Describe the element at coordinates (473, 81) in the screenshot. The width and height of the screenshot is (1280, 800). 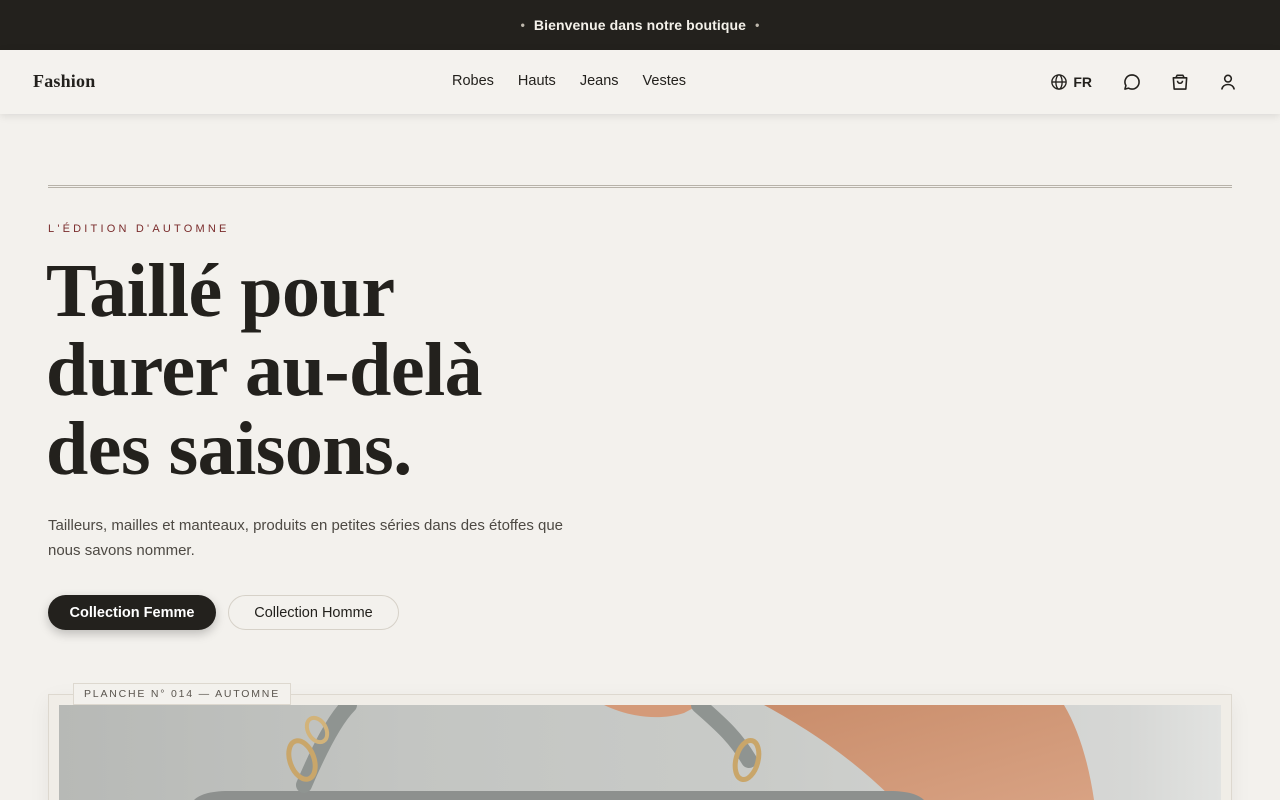
I see `nav-item-robes: Robes` at that location.